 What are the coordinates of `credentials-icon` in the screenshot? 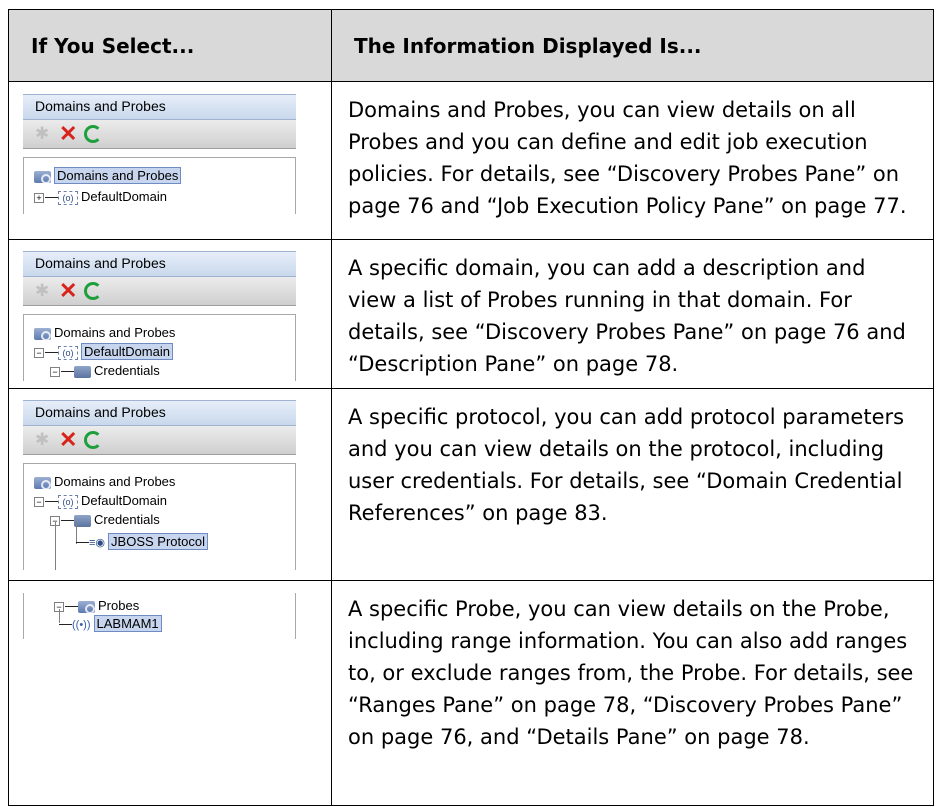 It's located at (82, 371).